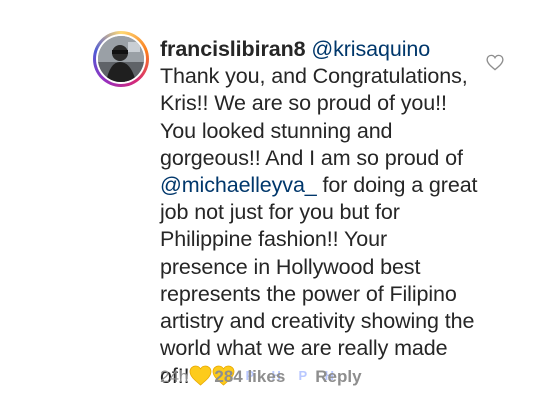 This screenshot has height=411, width=539. I want to click on comment-meta: 24h 284 likes Reply, so click(261, 377).